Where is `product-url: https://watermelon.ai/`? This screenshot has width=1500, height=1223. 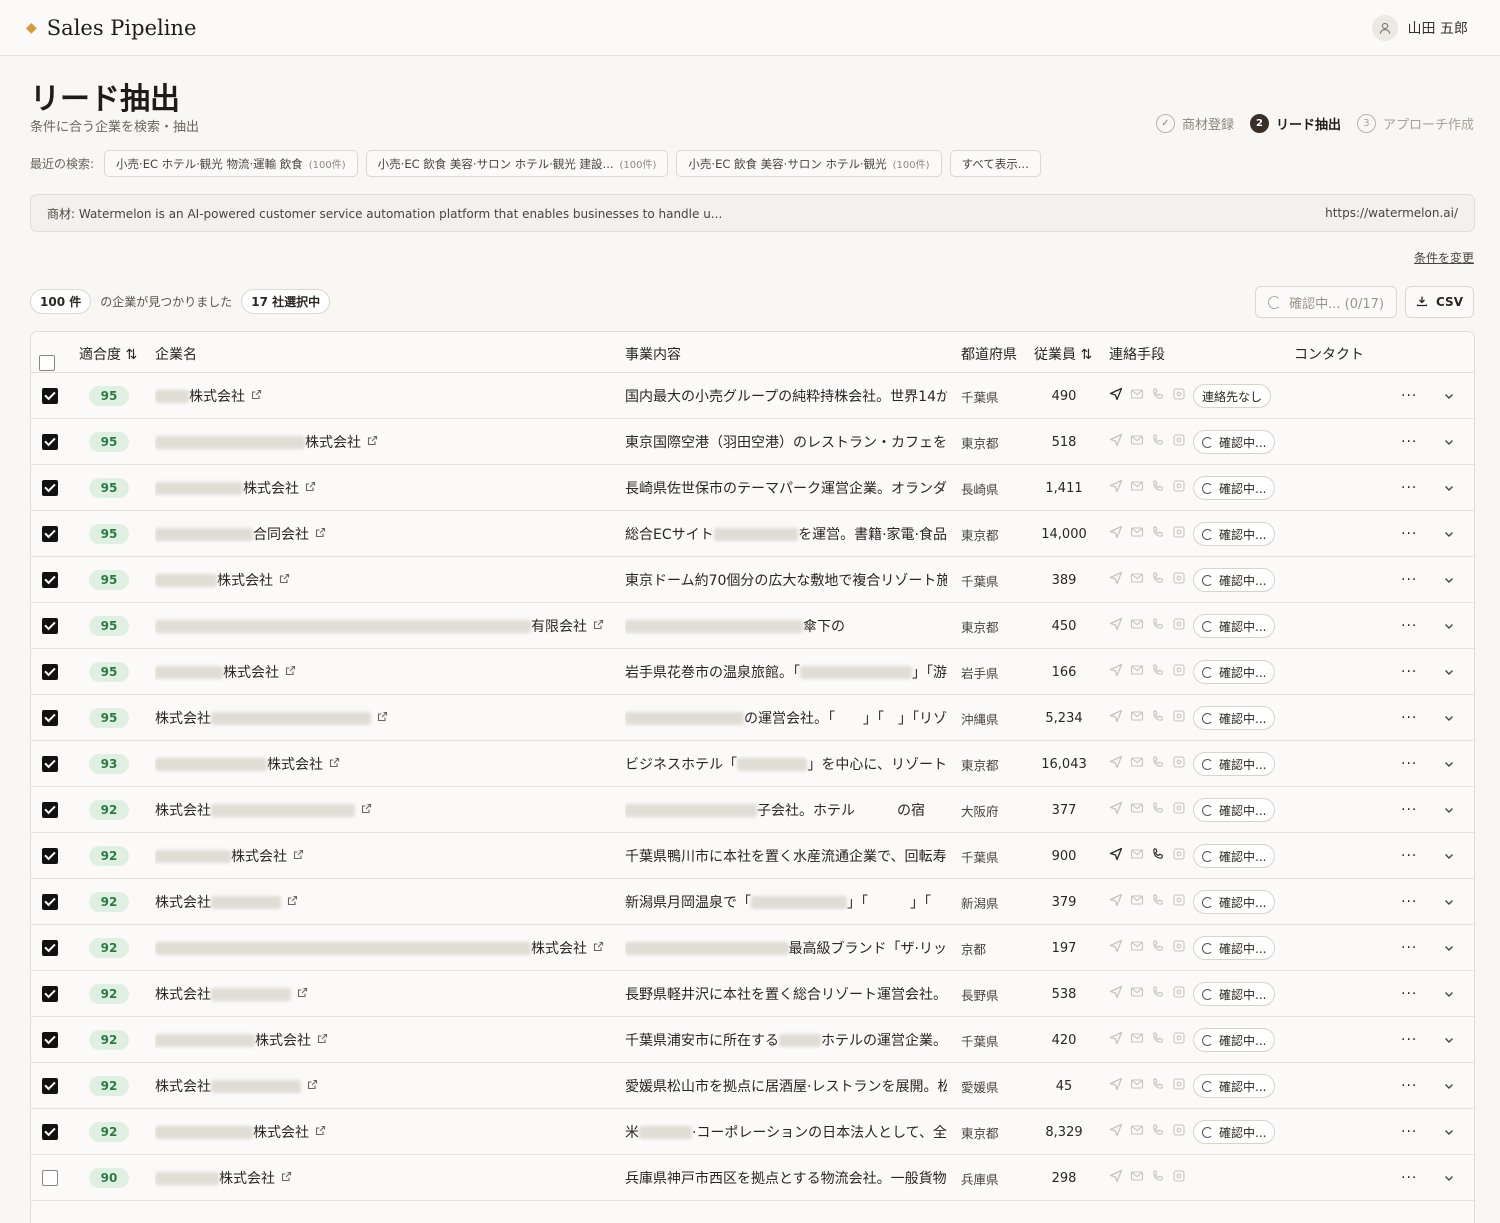 product-url: https://watermelon.ai/ is located at coordinates (1391, 213).